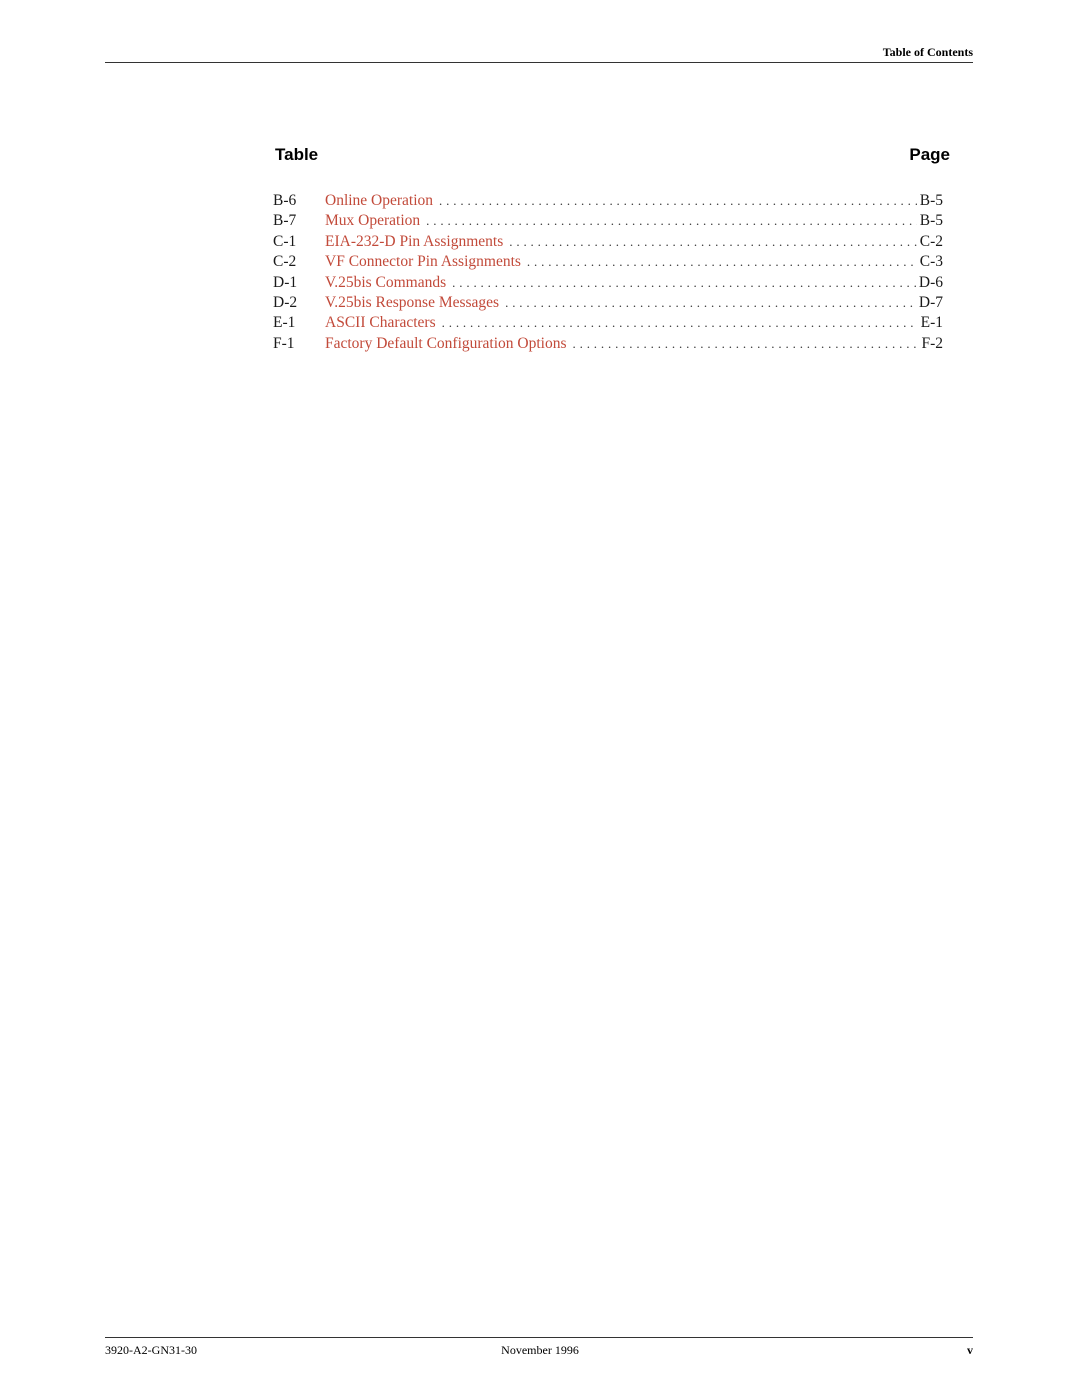  What do you see at coordinates (929, 154) in the screenshot?
I see `page-column-heading: Page` at bounding box center [929, 154].